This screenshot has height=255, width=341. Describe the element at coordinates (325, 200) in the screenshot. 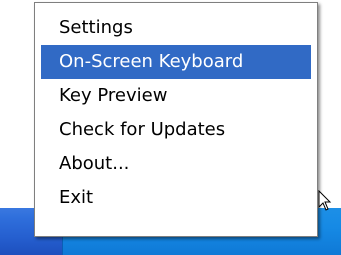

I see `mouse-cursor-icon` at that location.